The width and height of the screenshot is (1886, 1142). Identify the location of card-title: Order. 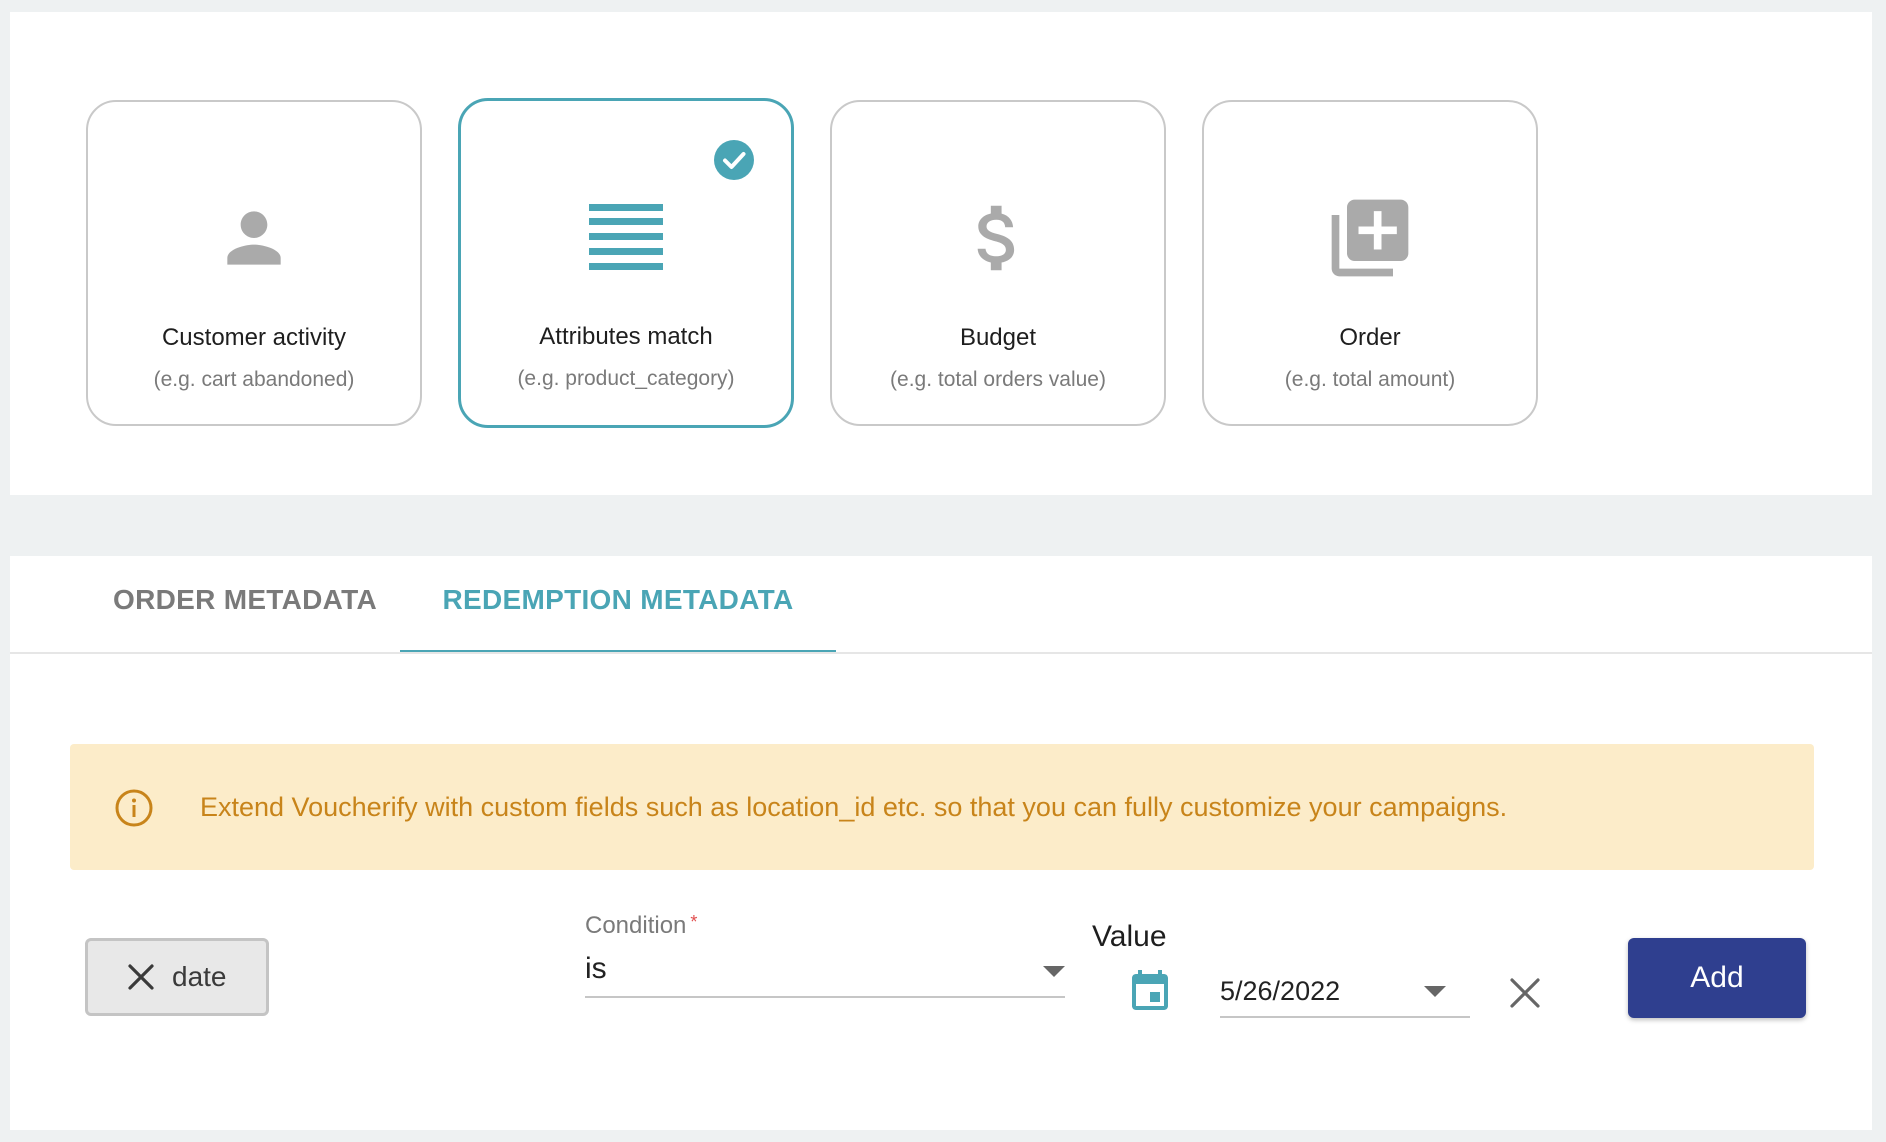
(1370, 337).